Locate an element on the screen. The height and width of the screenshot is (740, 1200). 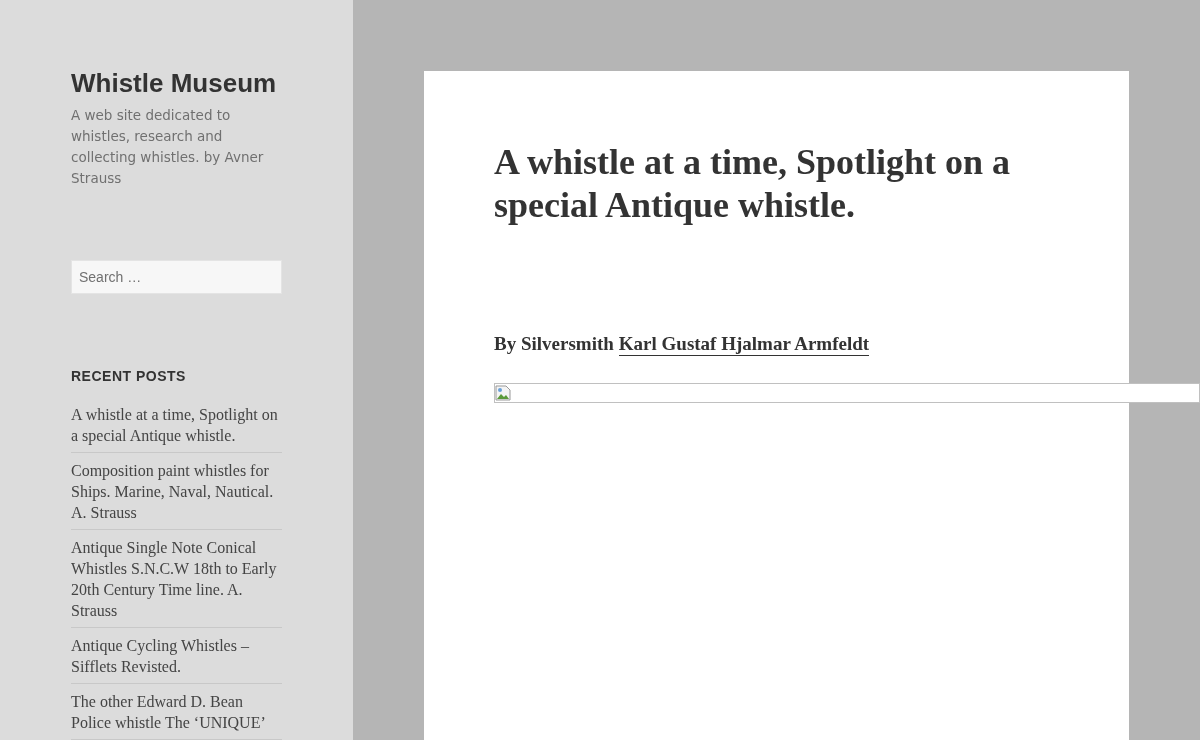
recent-post-link: The other Edward D. Bean Police whistle The ‘UNIQUE’ is located at coordinates (176, 712).